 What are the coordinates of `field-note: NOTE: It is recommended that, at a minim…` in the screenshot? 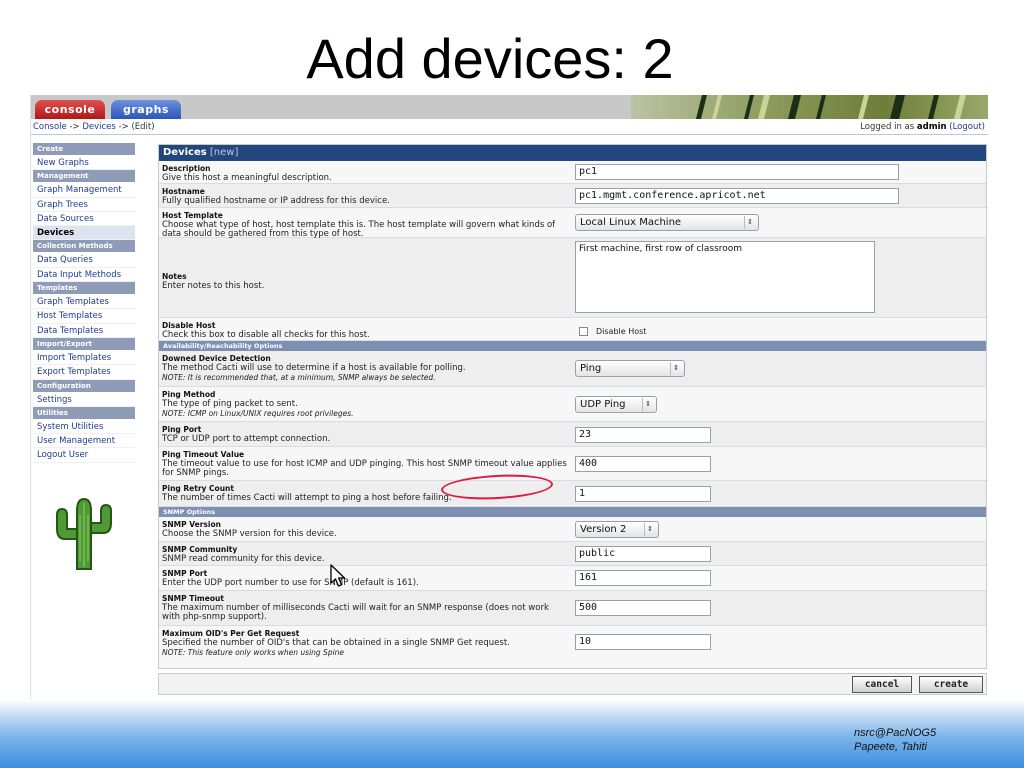 It's located at (299, 377).